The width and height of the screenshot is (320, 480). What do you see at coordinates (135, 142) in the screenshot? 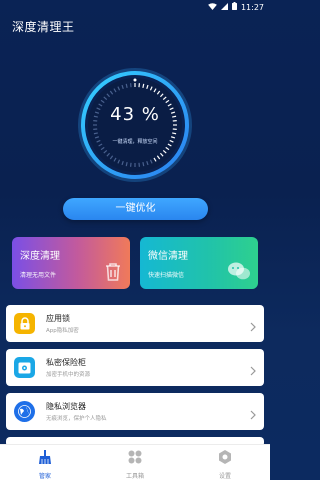
I see `gauge-subtitle: 一键清理，释放空间` at bounding box center [135, 142].